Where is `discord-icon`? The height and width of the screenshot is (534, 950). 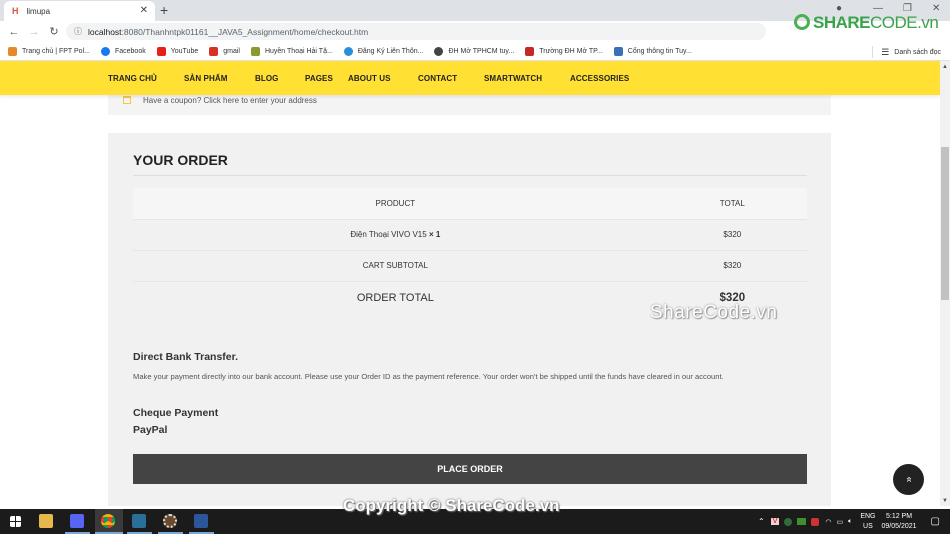 discord-icon is located at coordinates (77, 521).